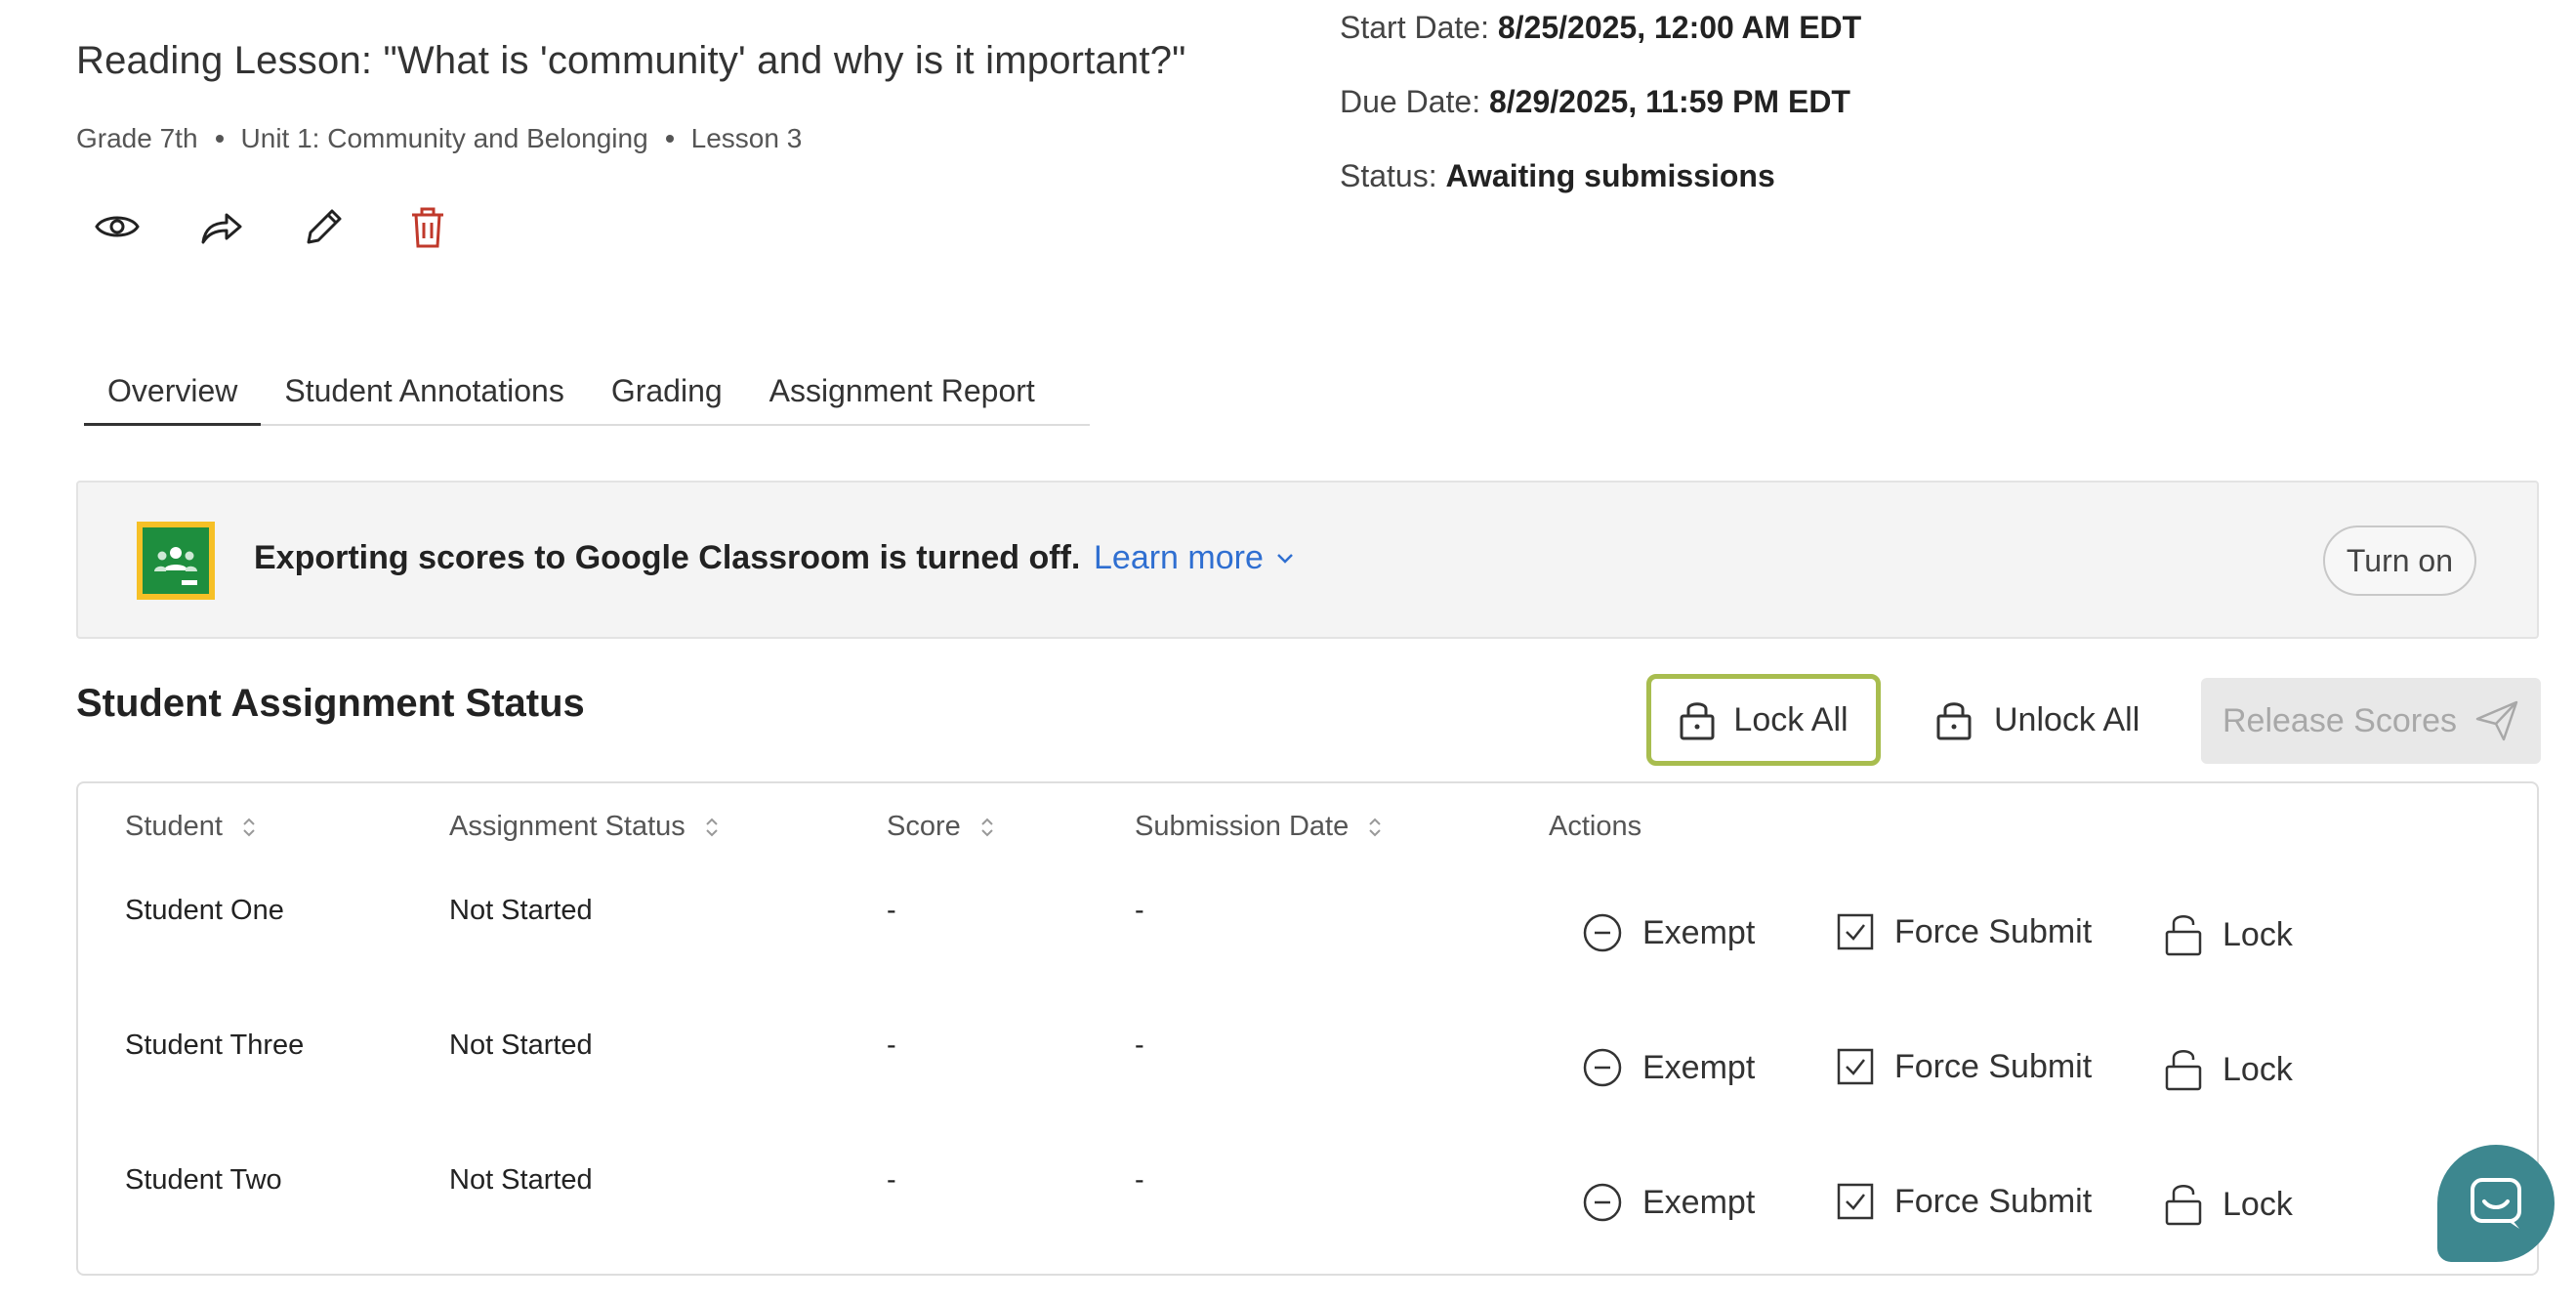  I want to click on grade-label: Grade 7th, so click(137, 138).